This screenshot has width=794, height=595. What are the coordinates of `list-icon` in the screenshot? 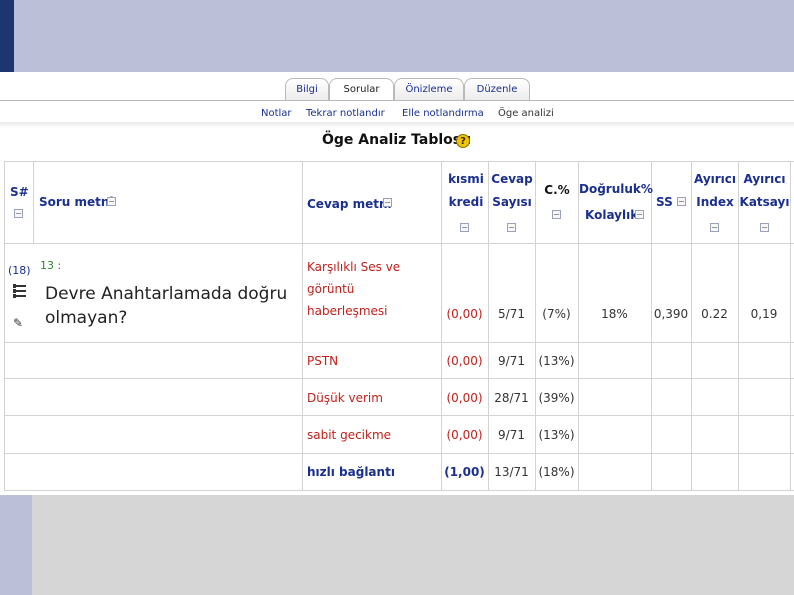 It's located at (19, 291).